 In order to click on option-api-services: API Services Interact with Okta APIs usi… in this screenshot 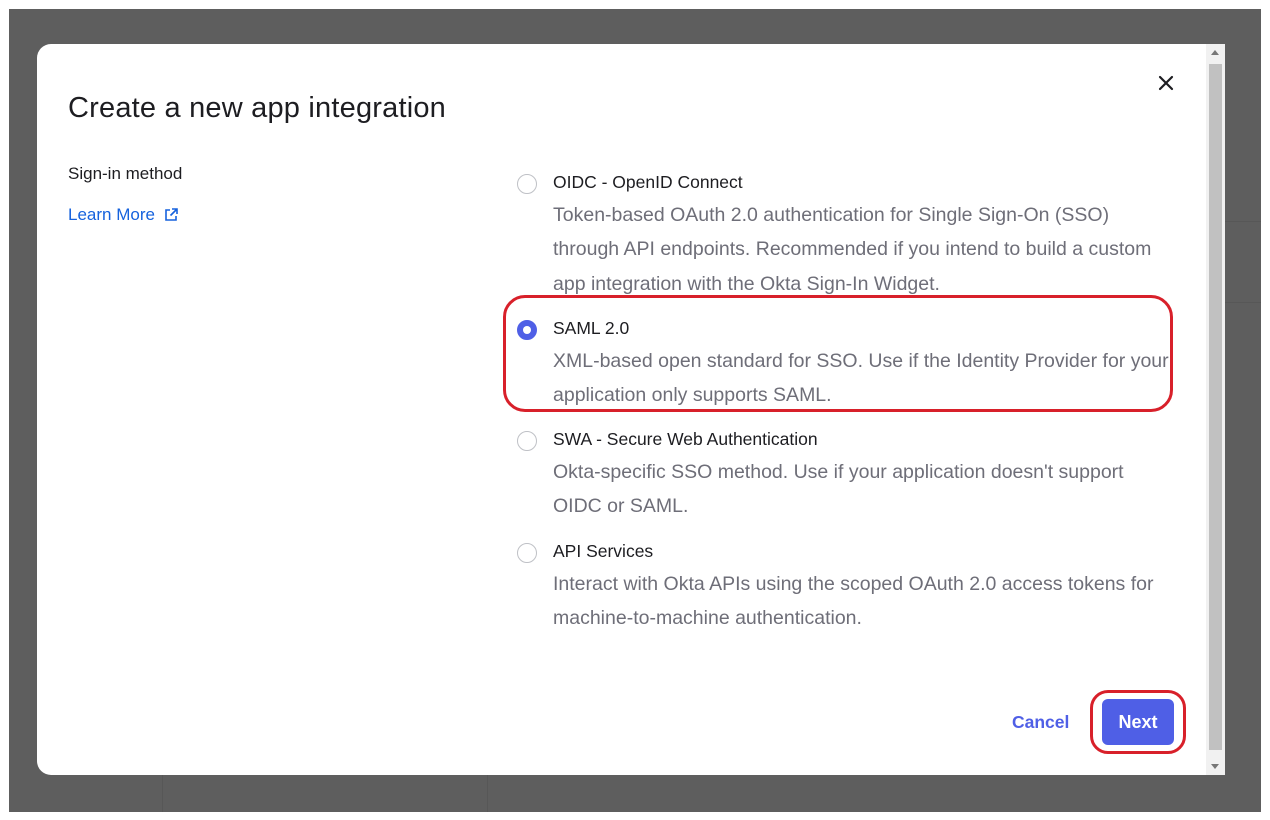, I will do `click(847, 586)`.